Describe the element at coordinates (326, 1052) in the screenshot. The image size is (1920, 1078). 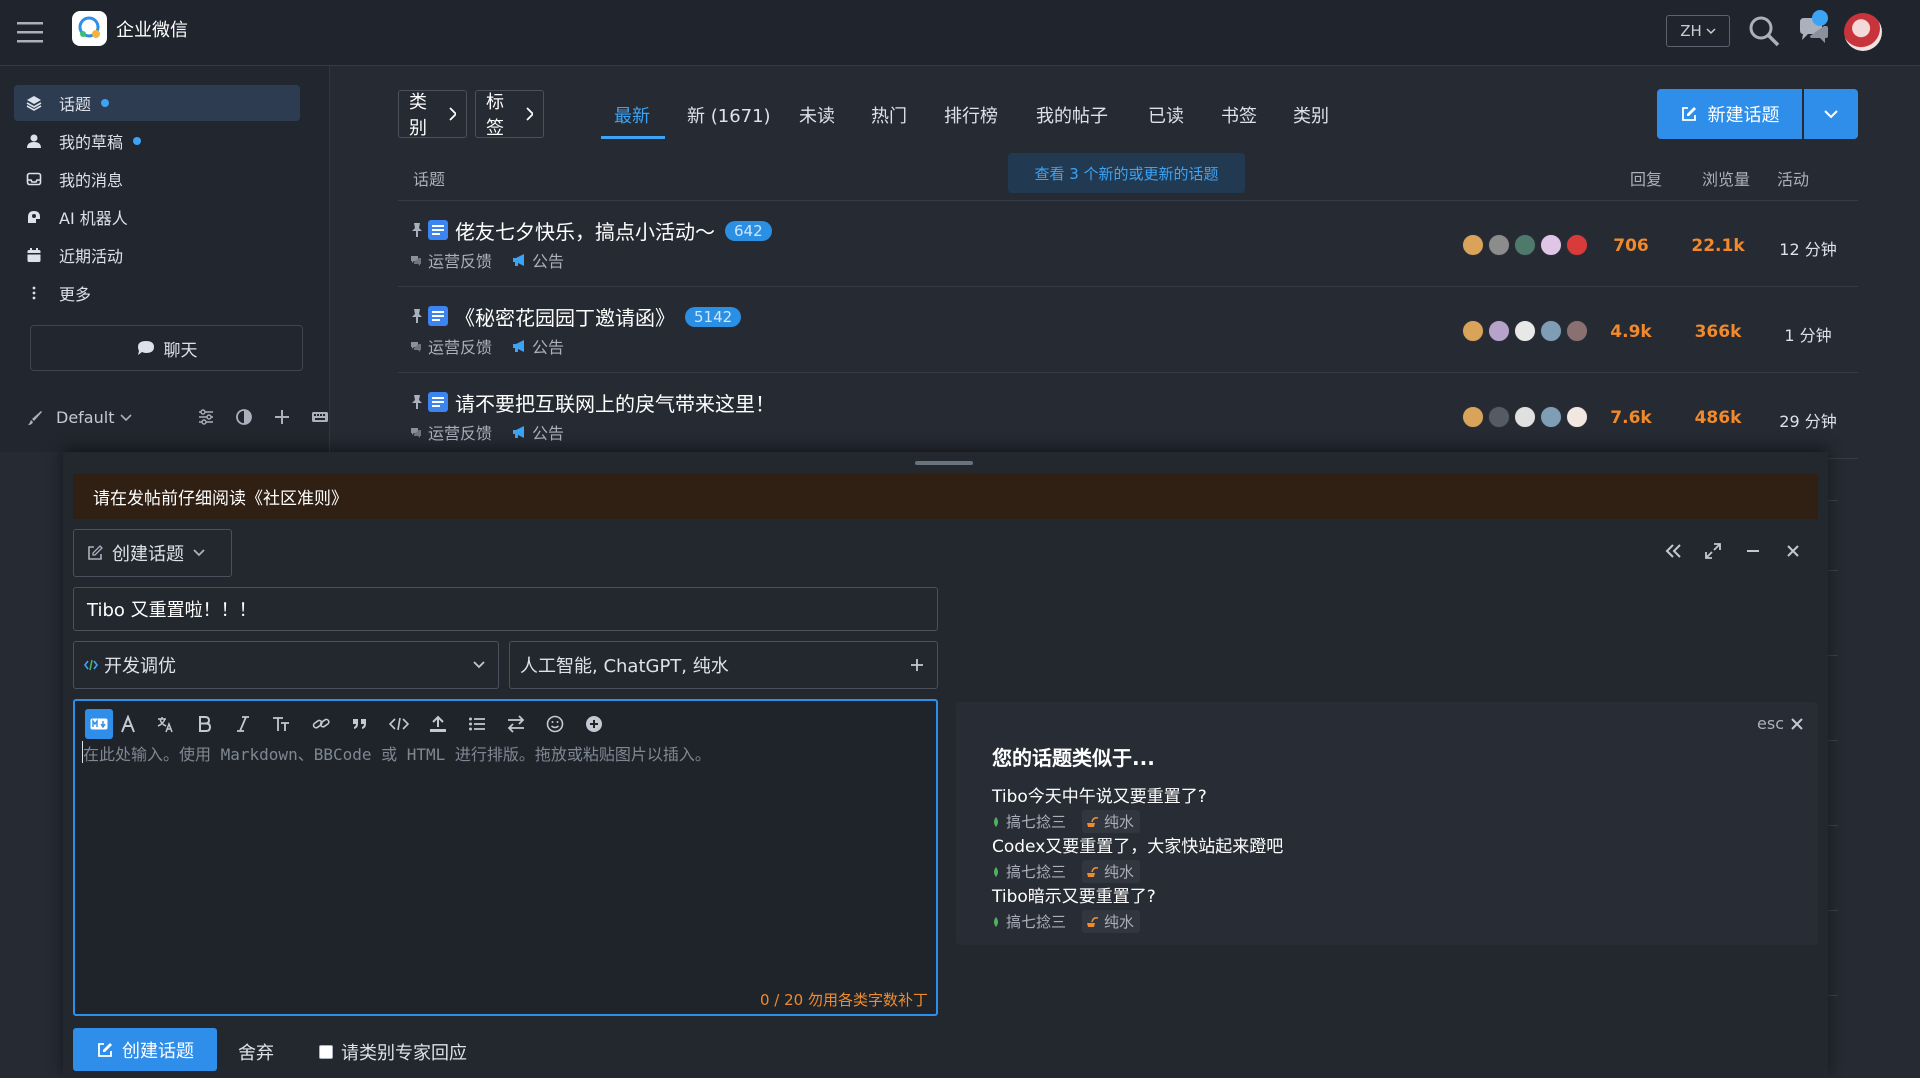
I see `checkbox-box` at that location.